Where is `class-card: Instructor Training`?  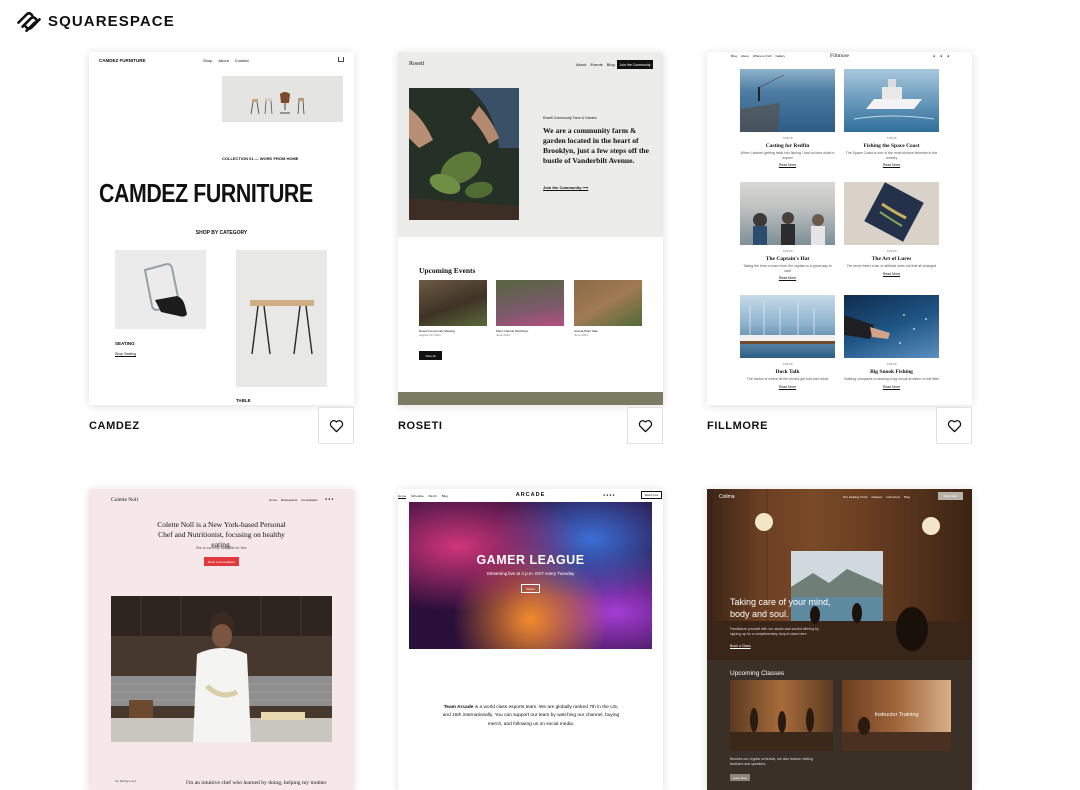
class-card: Instructor Training is located at coordinates (896, 715).